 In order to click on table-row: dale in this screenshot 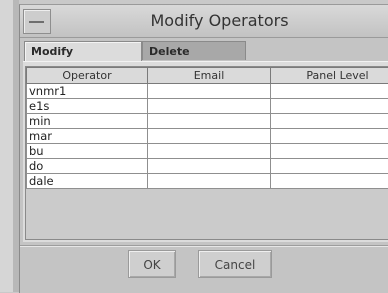, I will do `click(207, 181)`.